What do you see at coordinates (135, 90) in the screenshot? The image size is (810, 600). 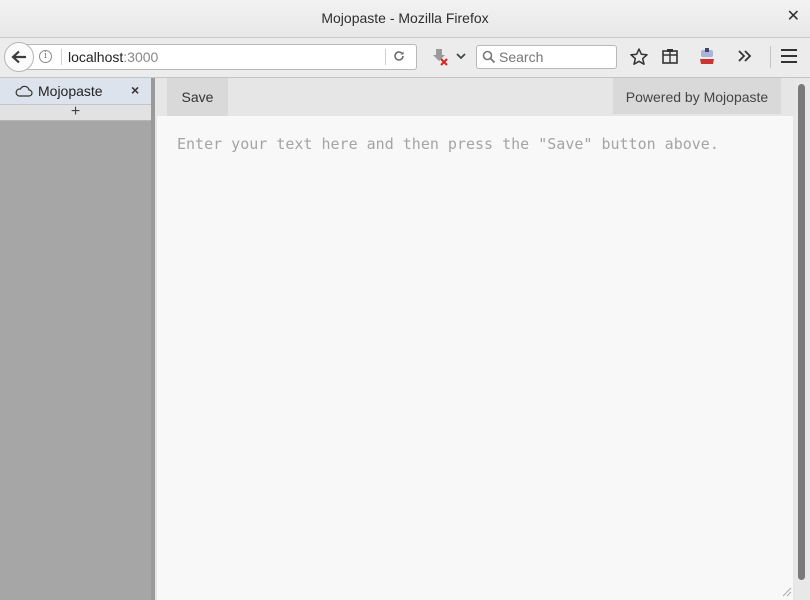 I see `close-tab-icon: ×` at bounding box center [135, 90].